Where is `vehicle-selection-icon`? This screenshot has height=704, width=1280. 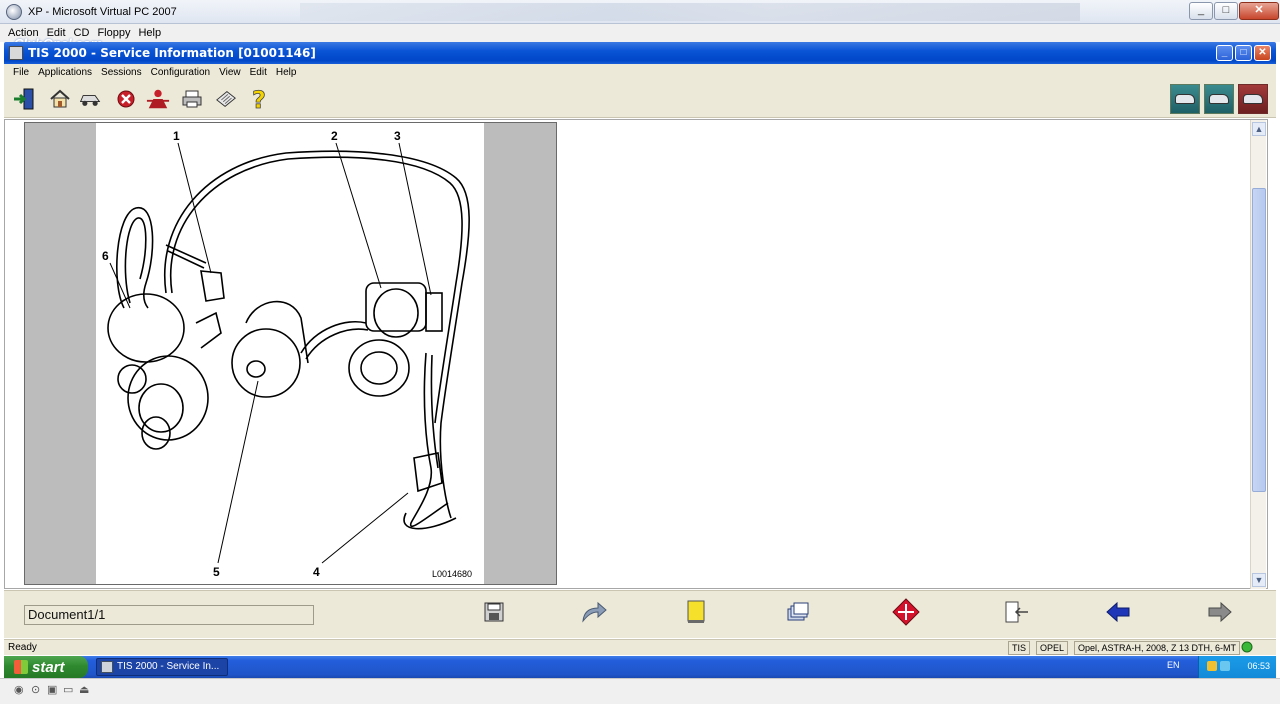 vehicle-selection-icon is located at coordinates (1185, 99).